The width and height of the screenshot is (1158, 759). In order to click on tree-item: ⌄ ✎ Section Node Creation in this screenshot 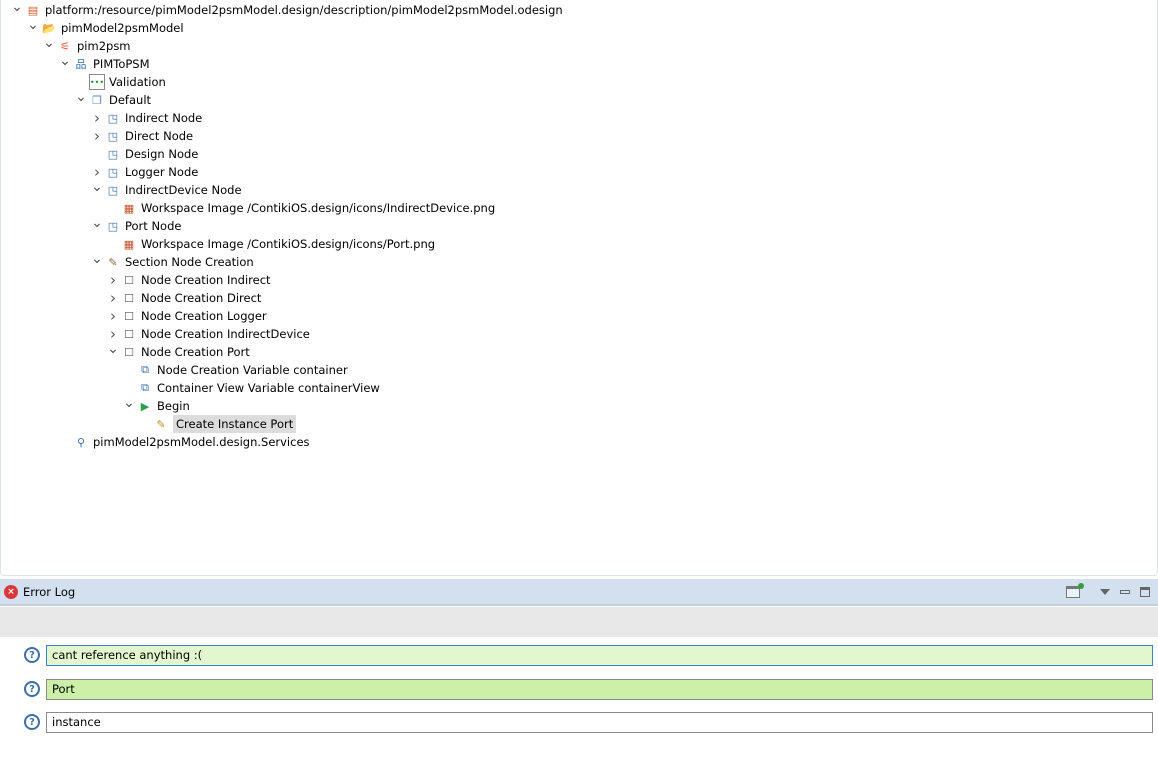, I will do `click(173, 260)`.